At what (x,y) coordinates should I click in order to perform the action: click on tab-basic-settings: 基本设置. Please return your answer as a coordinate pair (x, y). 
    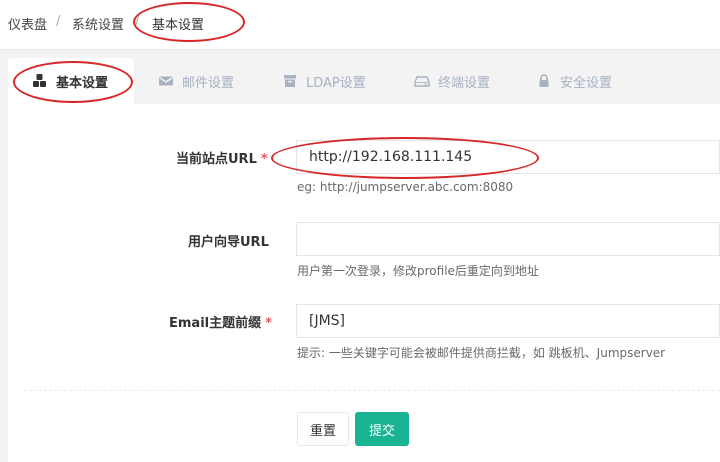
    Looking at the image, I should click on (71, 81).